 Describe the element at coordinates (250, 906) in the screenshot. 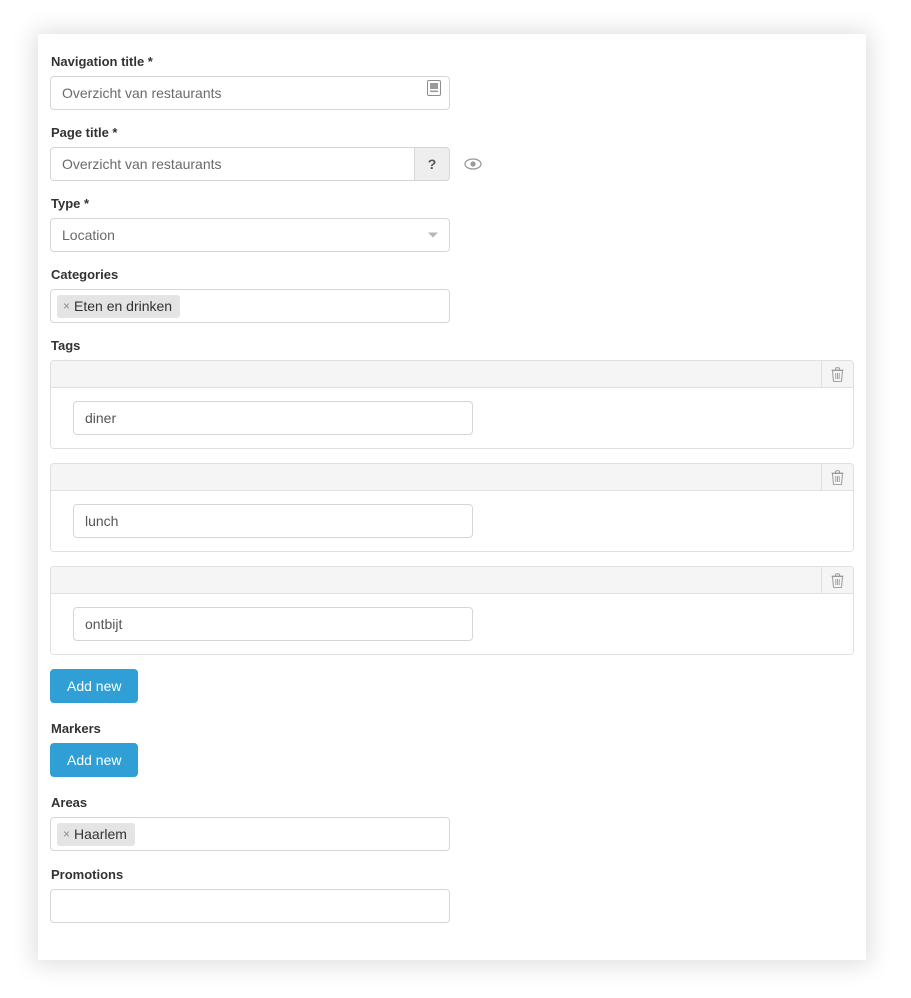

I see `promotions-token-field` at that location.